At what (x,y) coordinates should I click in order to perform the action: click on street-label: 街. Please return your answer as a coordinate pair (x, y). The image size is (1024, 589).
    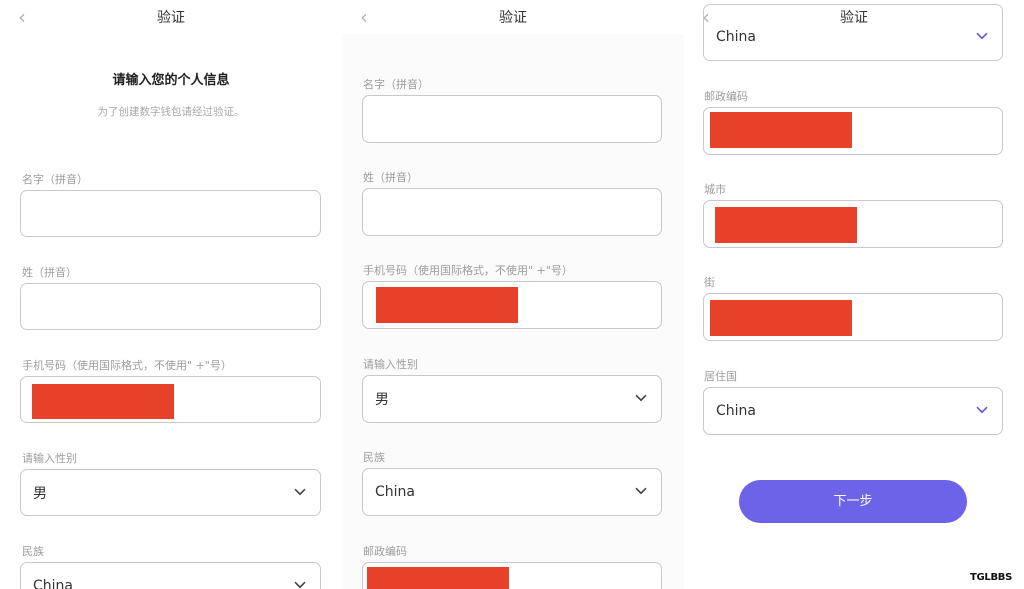
    Looking at the image, I should click on (709, 282).